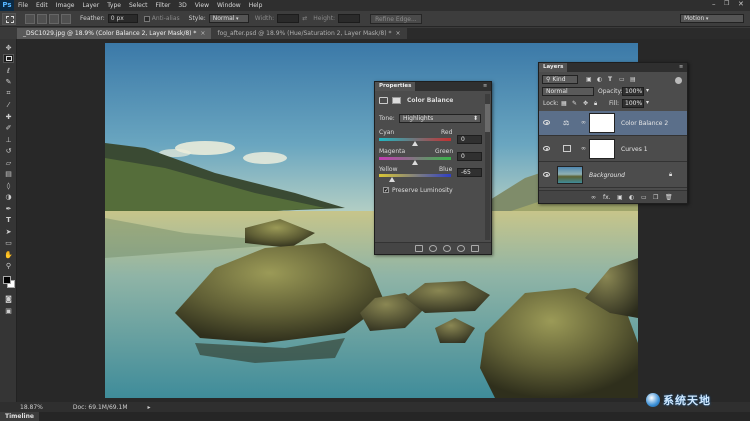 This screenshot has height=421, width=750. I want to click on layer-curves-1: ∞ Curves 1, so click(613, 149).